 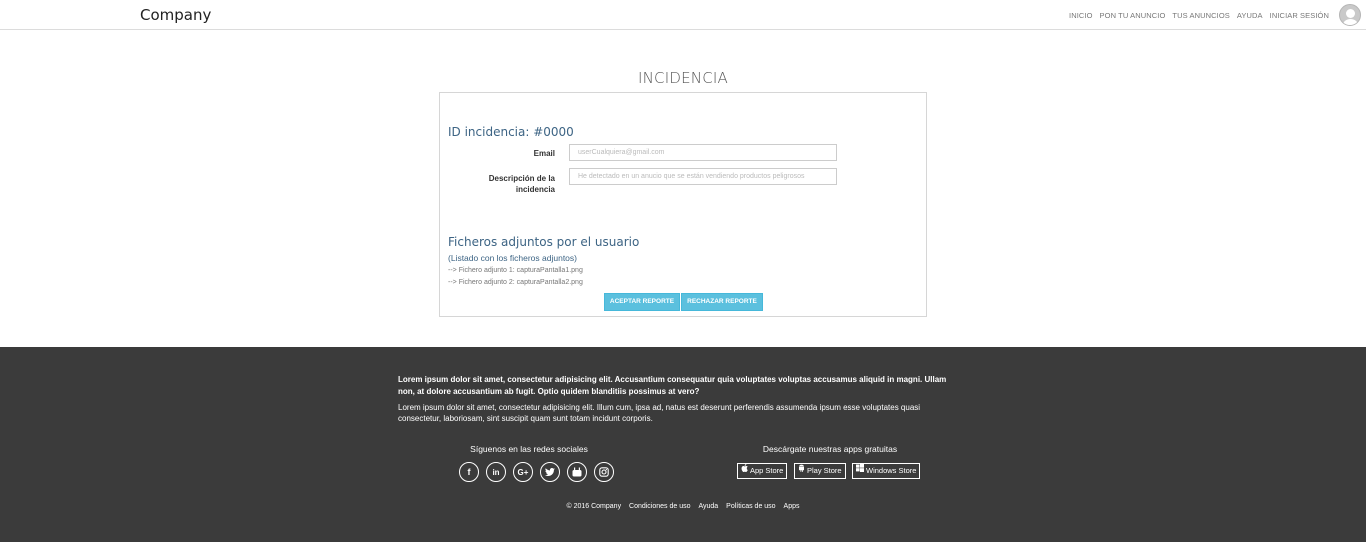 What do you see at coordinates (1133, 15) in the screenshot?
I see `nav-pon-tu-anuncio: PON TU ANUNCIO` at bounding box center [1133, 15].